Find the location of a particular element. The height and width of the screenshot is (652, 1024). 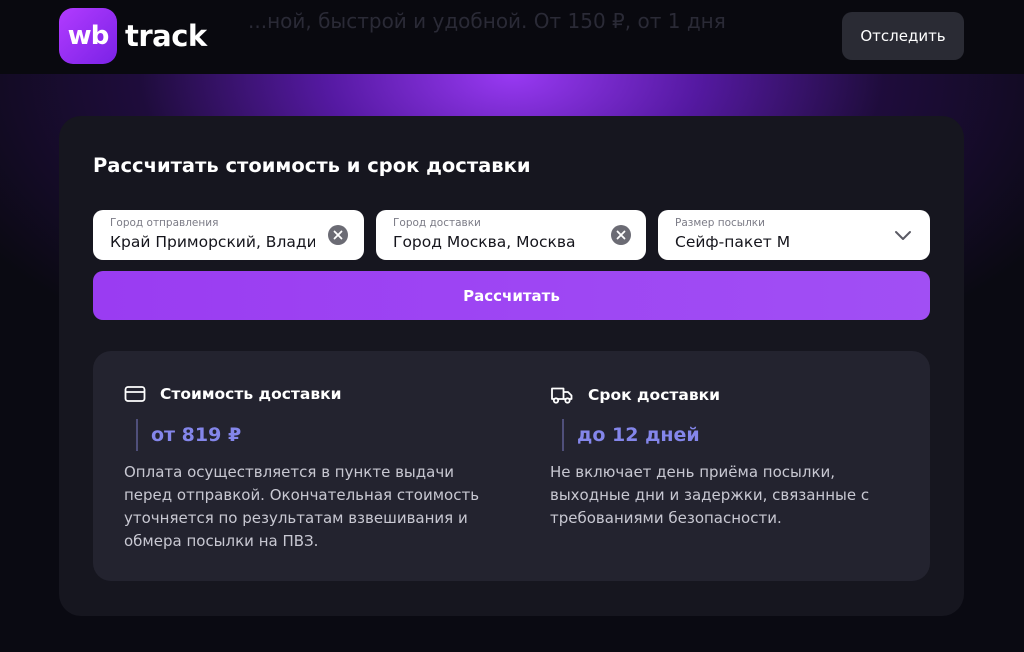

time-value: до 12 дней is located at coordinates (631, 435).